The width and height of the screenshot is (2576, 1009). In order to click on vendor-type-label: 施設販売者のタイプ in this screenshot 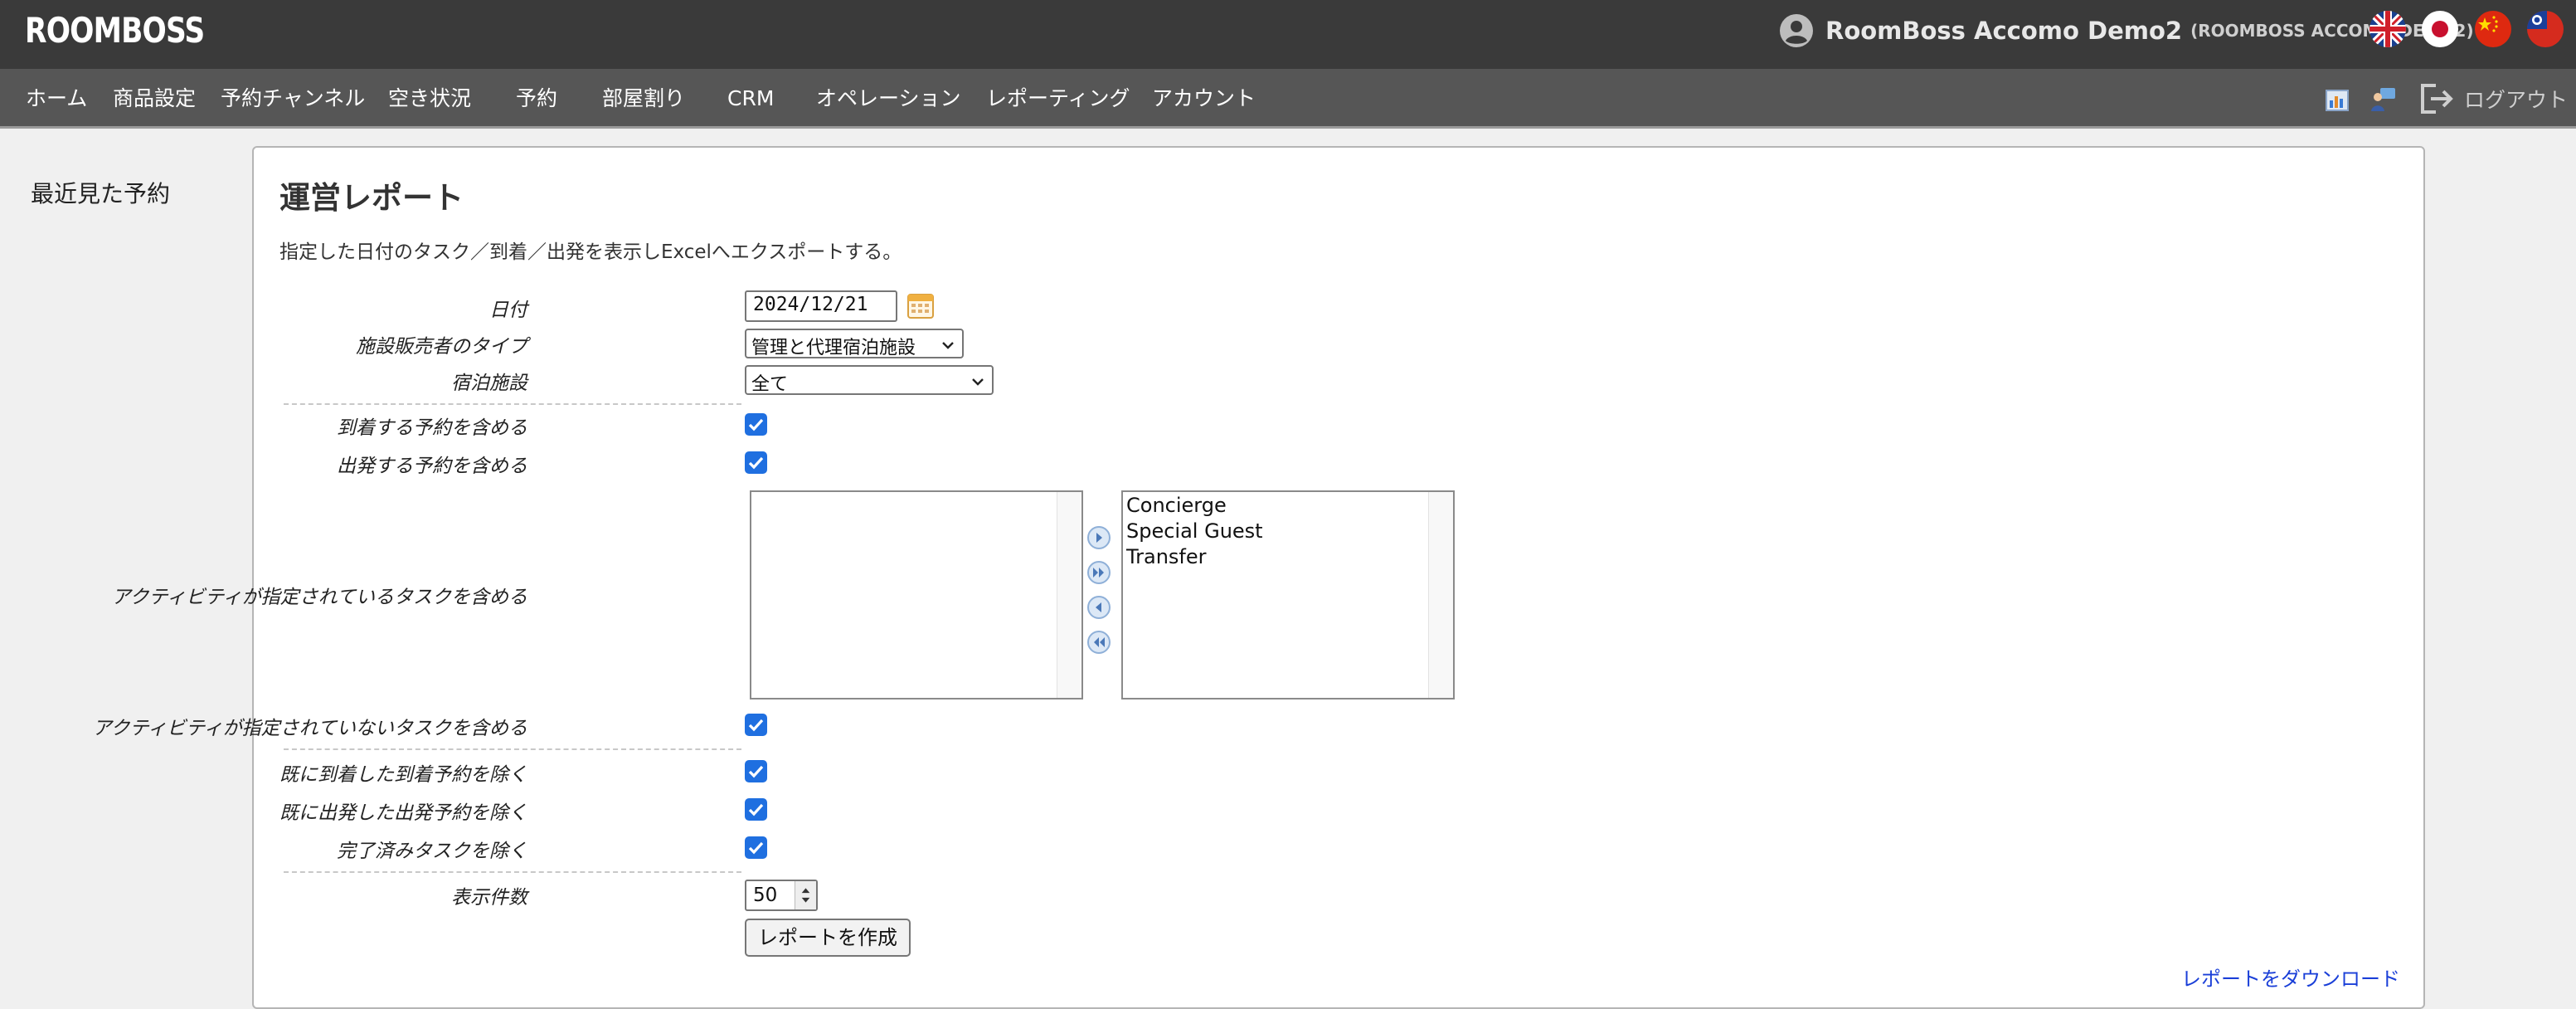, I will do `click(442, 347)`.